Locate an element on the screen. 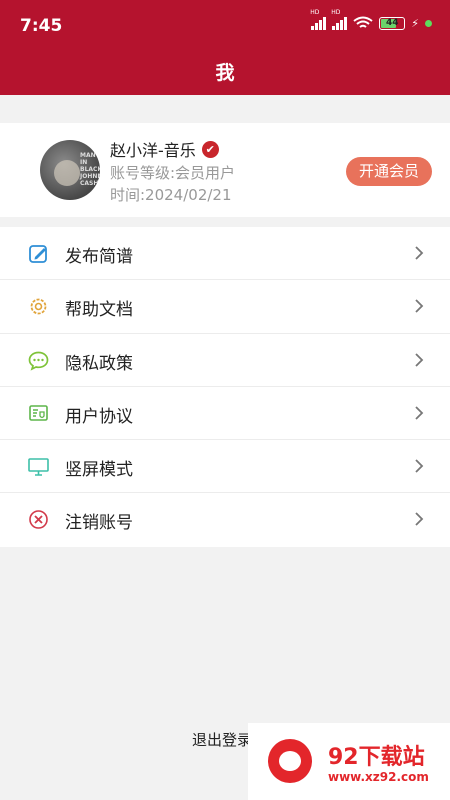 Image resolution: width=450 pixels, height=800 pixels. menu-label: 发布简谱 is located at coordinates (99, 257).